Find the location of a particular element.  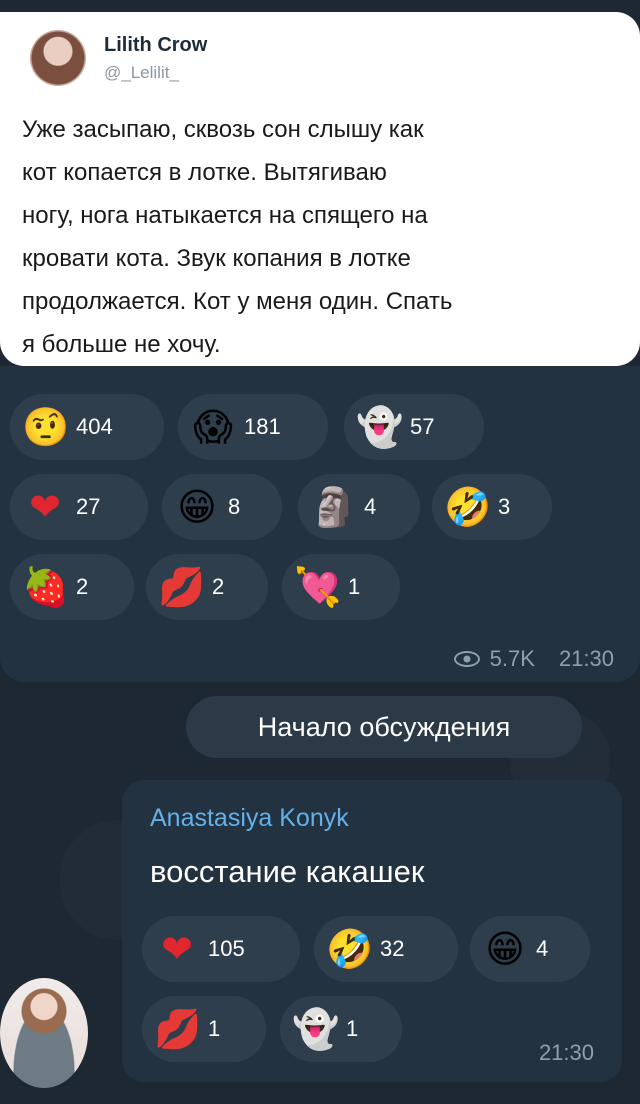

reaction-count: 57 is located at coordinates (422, 426).